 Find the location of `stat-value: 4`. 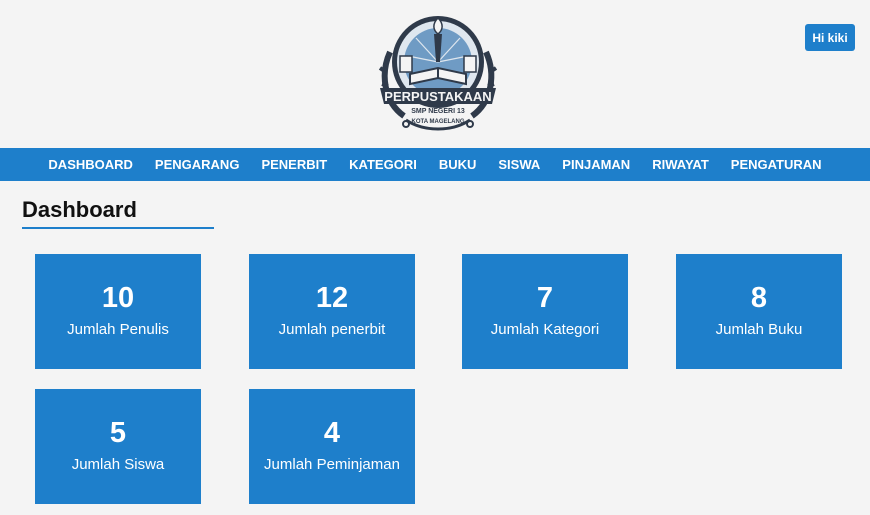

stat-value: 4 is located at coordinates (332, 433).